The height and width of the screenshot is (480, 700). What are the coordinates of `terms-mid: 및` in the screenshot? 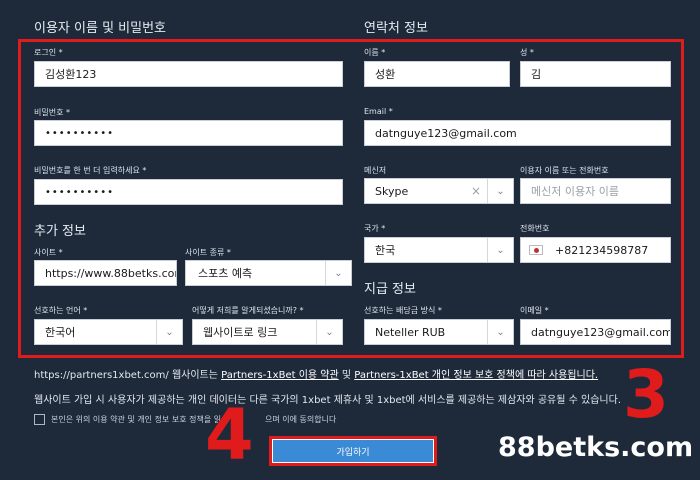 It's located at (346, 375).